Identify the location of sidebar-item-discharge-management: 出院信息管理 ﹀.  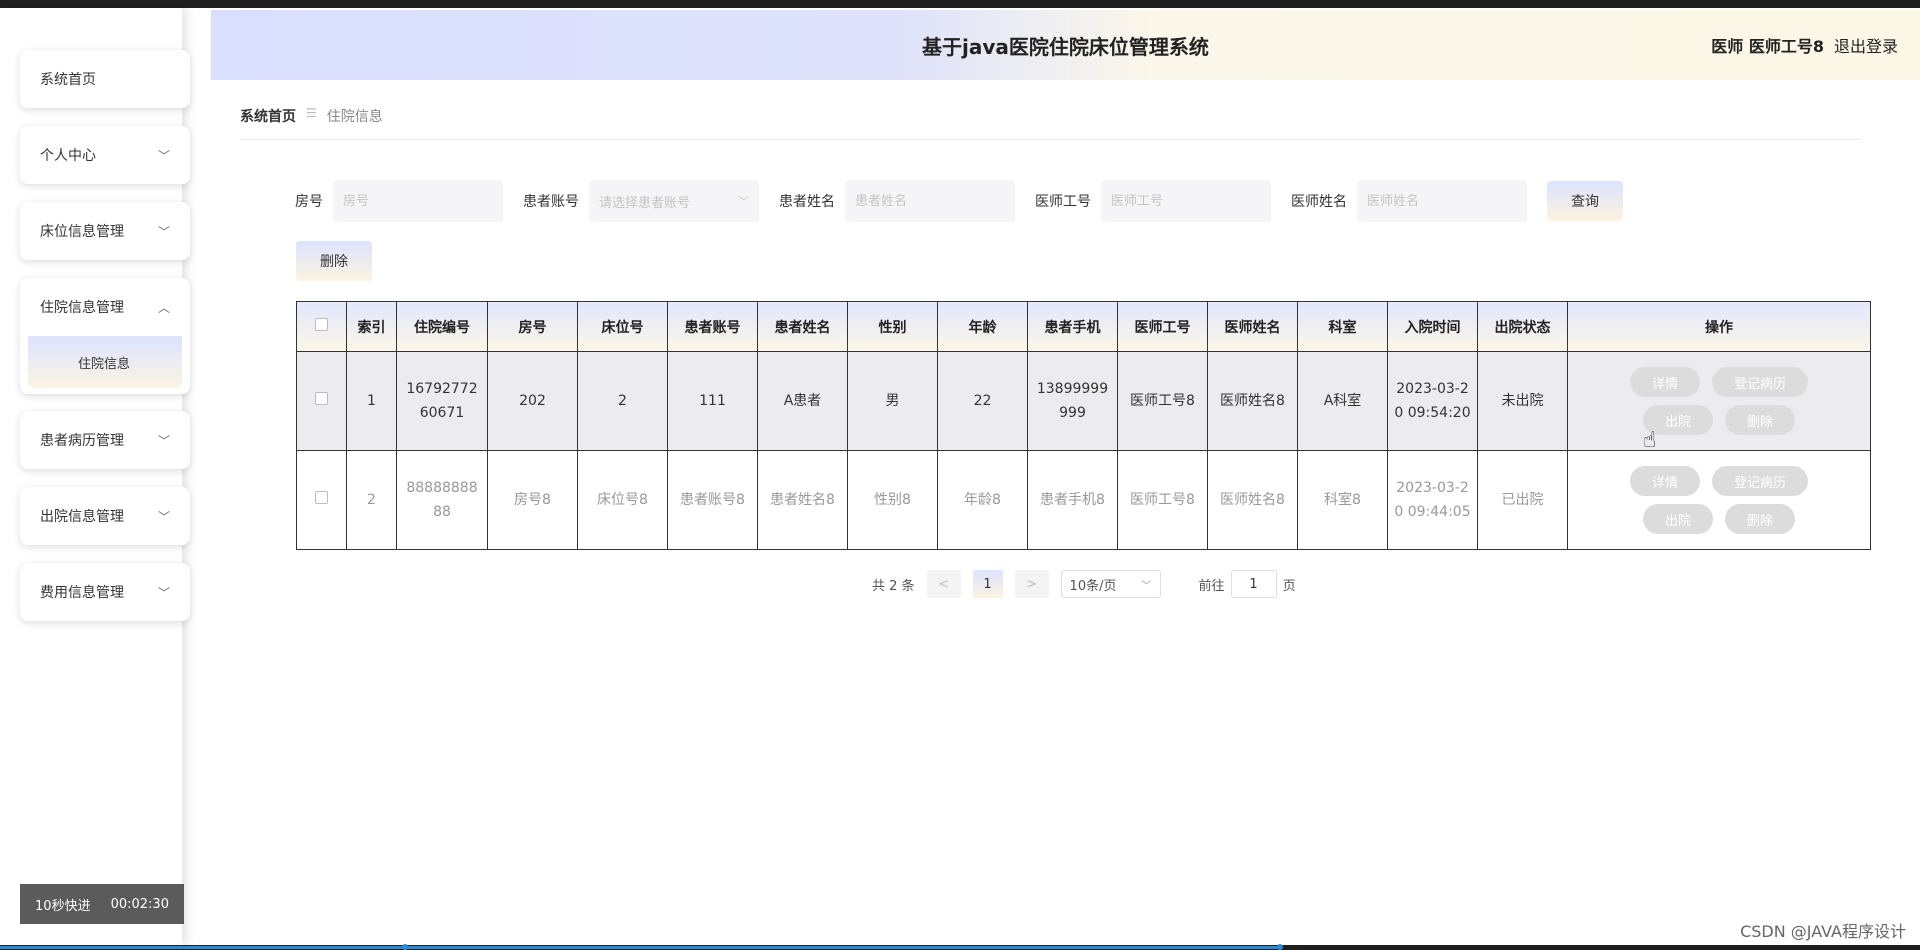
(105, 516).